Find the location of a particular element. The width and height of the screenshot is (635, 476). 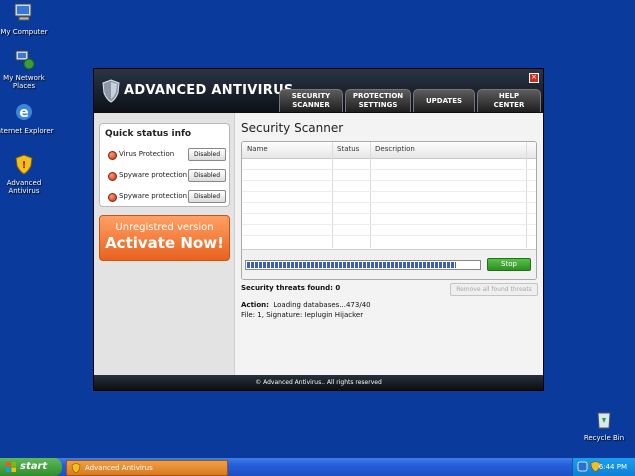

my-computer-icon is located at coordinates (23, 12).